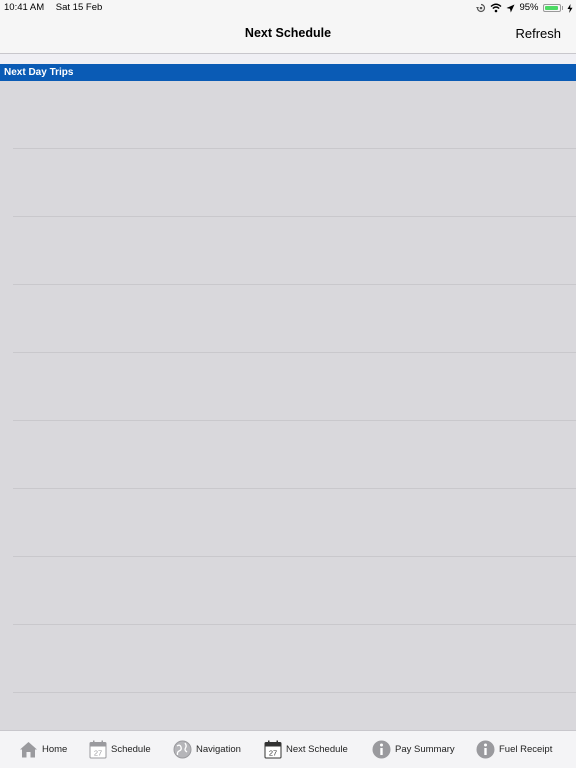 The width and height of the screenshot is (576, 768). I want to click on battery-icon, so click(551, 8).